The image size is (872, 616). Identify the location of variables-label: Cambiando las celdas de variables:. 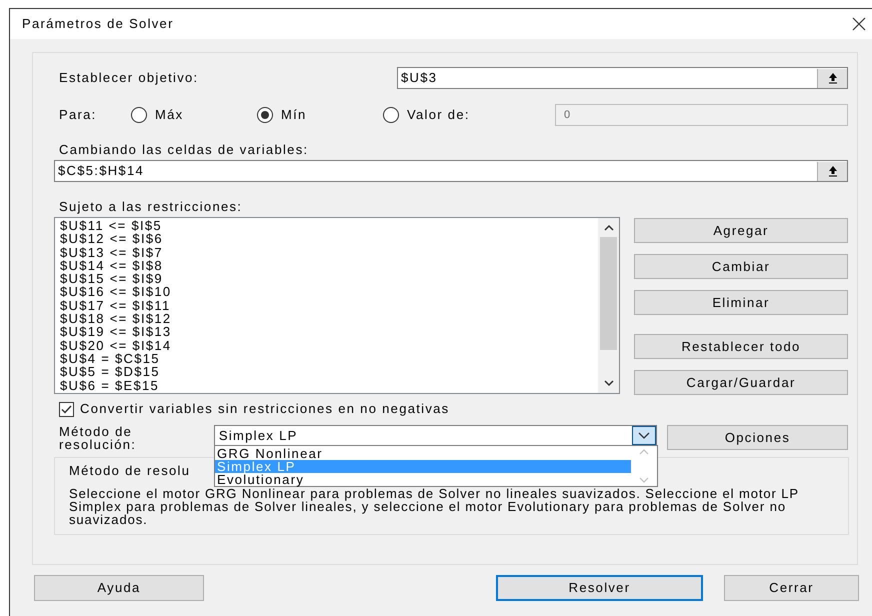
(184, 150).